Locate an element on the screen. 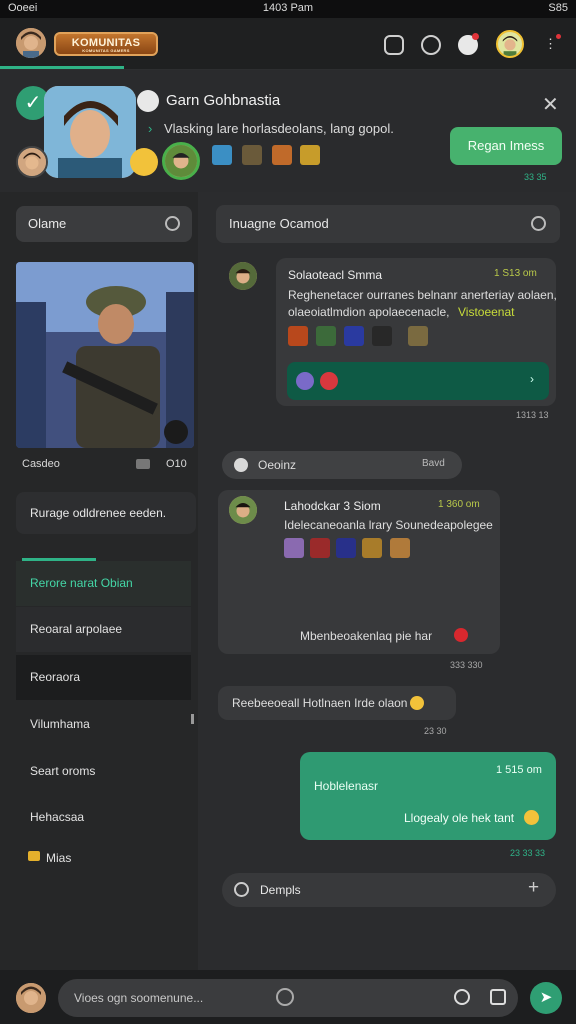  chat-search: Inuagne Ocamod is located at coordinates (388, 224).